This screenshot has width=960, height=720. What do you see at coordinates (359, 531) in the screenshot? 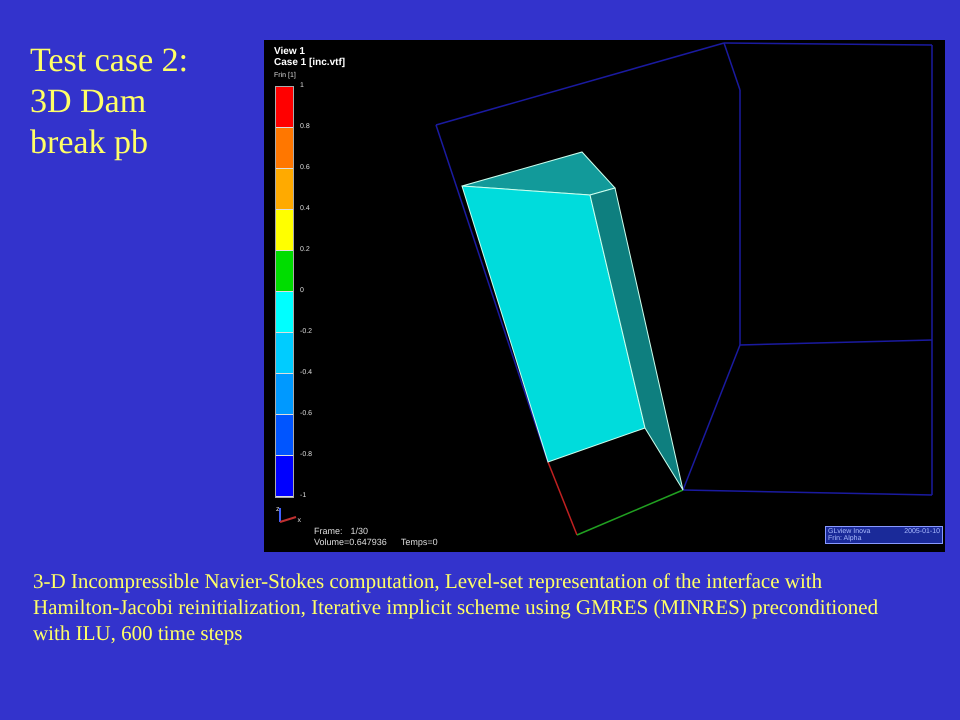
I see `frame-value: 1/30` at bounding box center [359, 531].